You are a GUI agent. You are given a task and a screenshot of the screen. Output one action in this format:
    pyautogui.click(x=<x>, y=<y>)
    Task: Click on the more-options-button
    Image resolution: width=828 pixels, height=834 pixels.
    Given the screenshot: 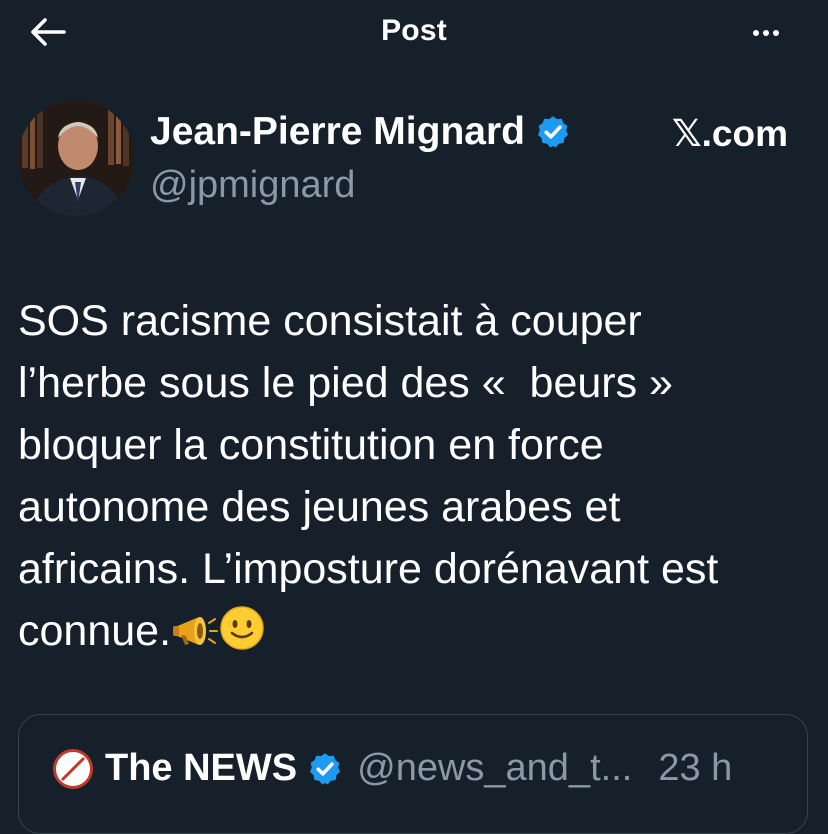 What is the action you would take?
    pyautogui.click(x=766, y=32)
    